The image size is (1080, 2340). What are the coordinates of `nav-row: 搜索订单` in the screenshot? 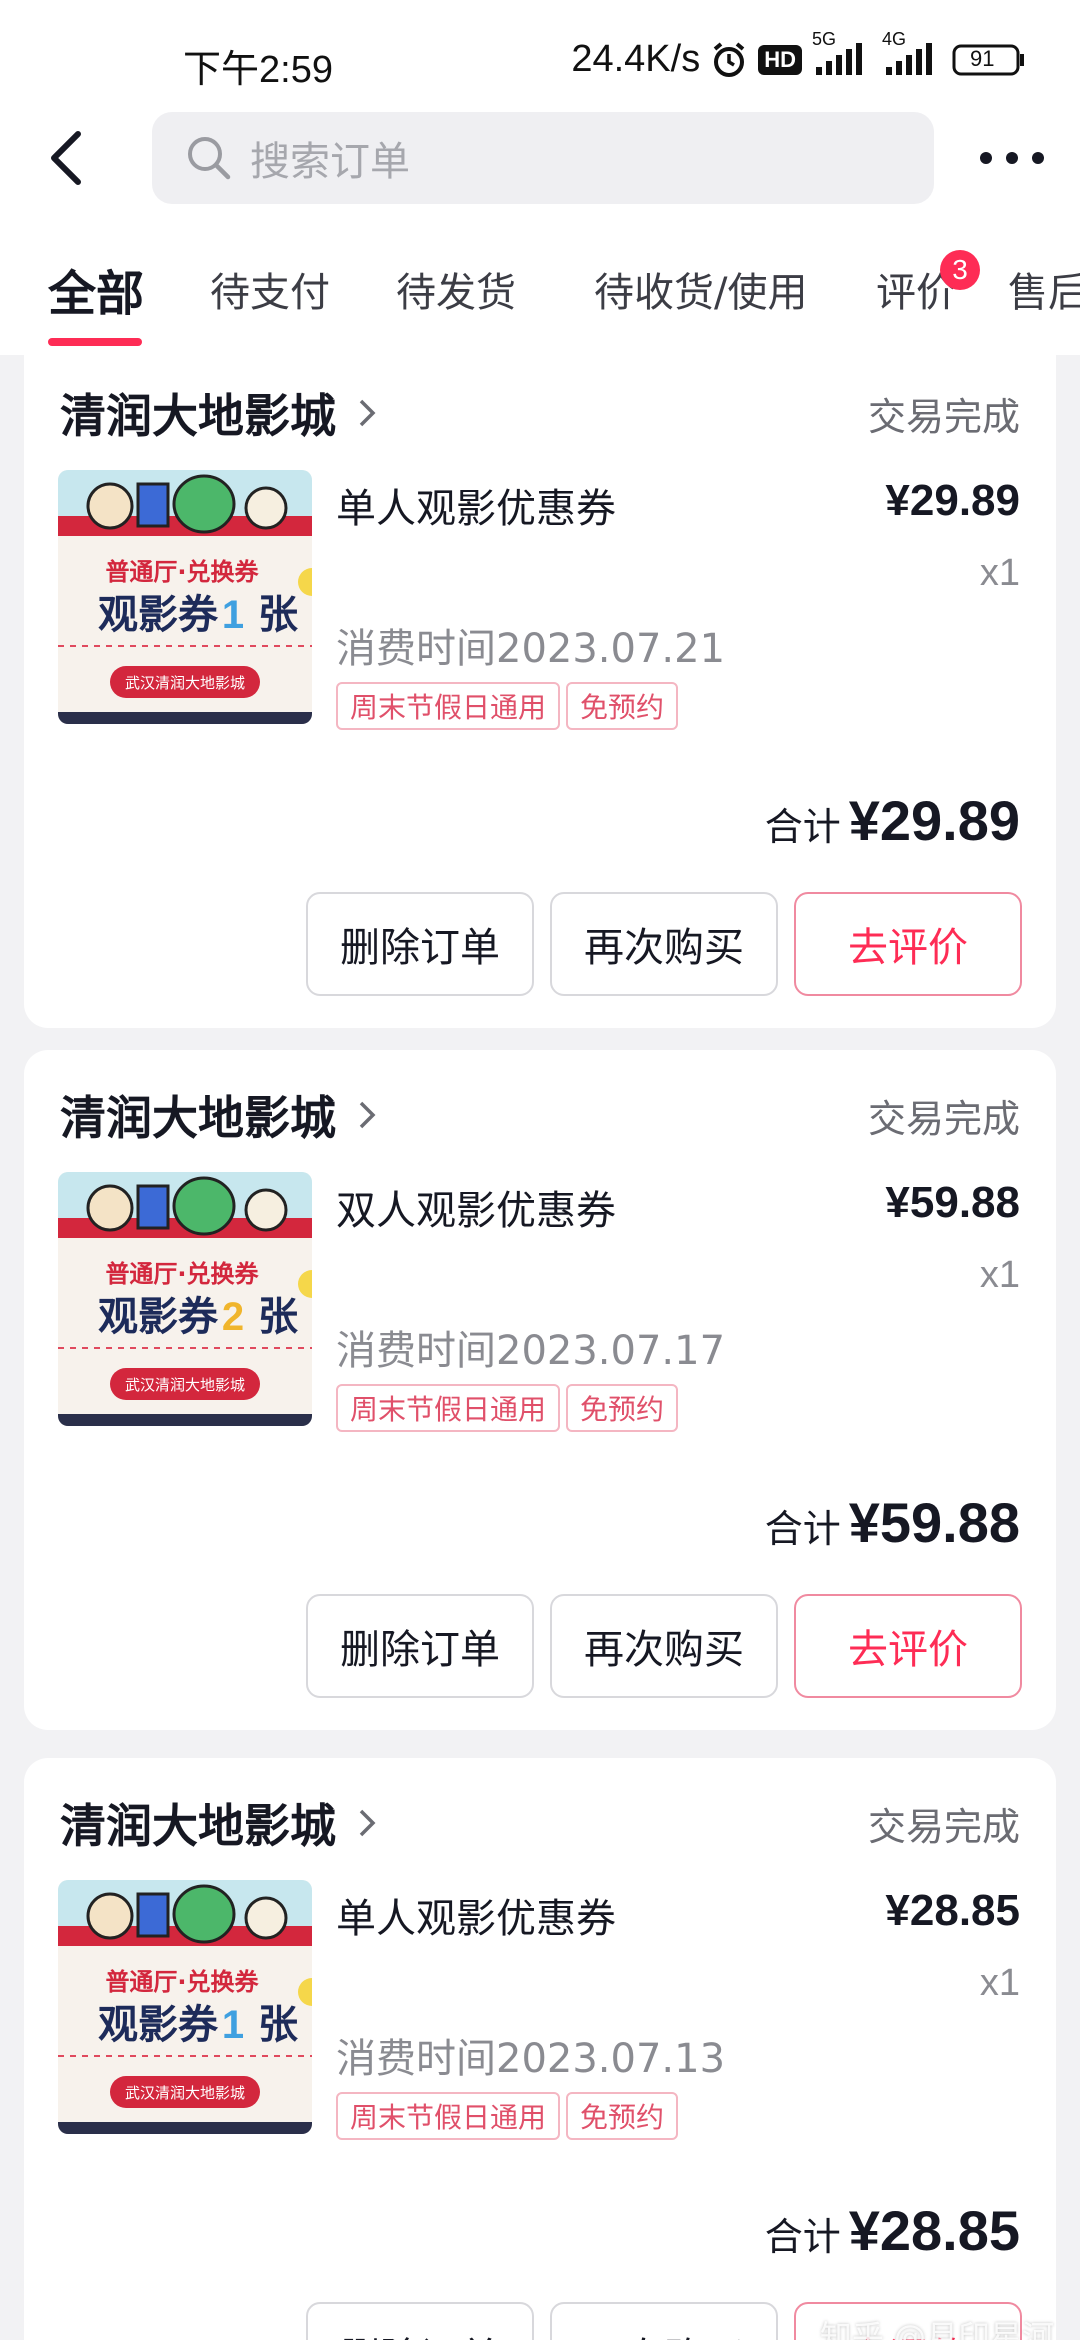 It's located at (540, 157).